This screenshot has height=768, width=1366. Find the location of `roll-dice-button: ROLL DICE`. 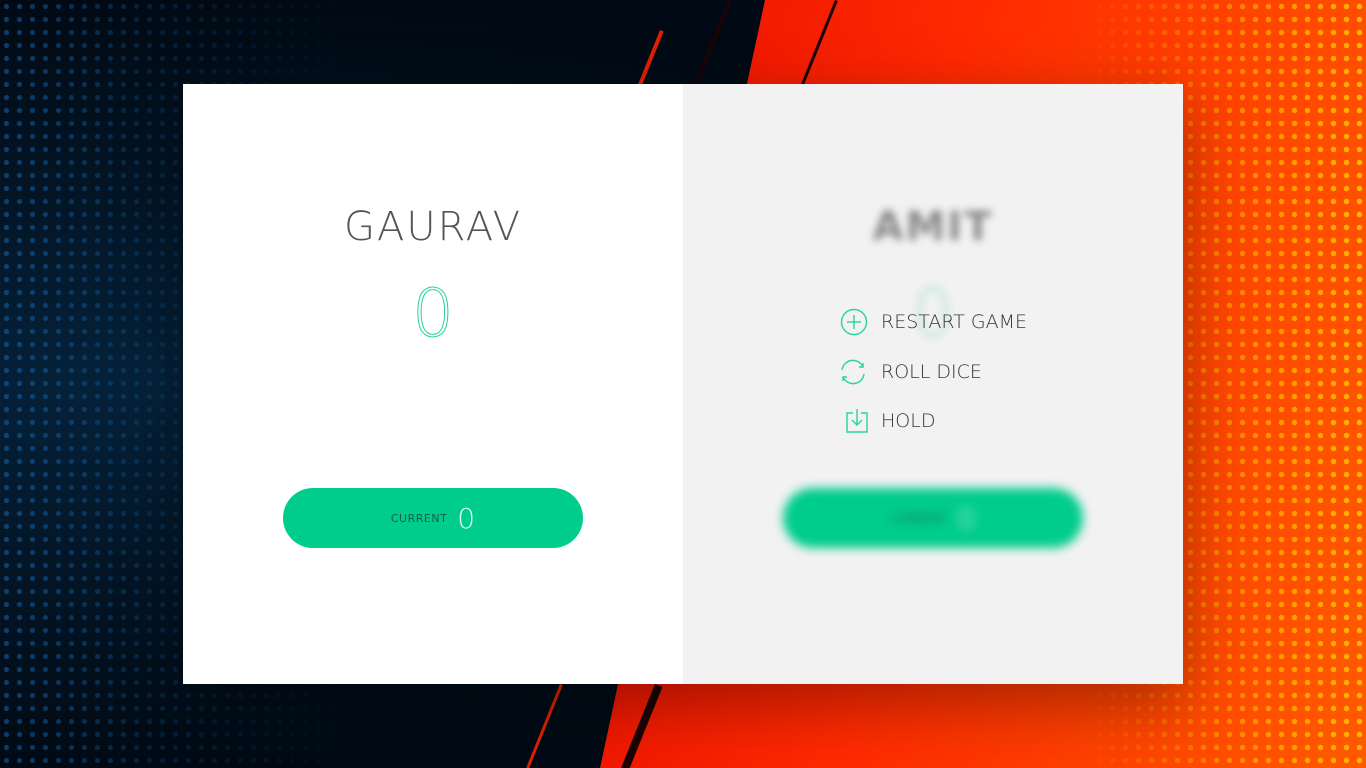

roll-dice-button: ROLL DICE is located at coordinates (909, 372).